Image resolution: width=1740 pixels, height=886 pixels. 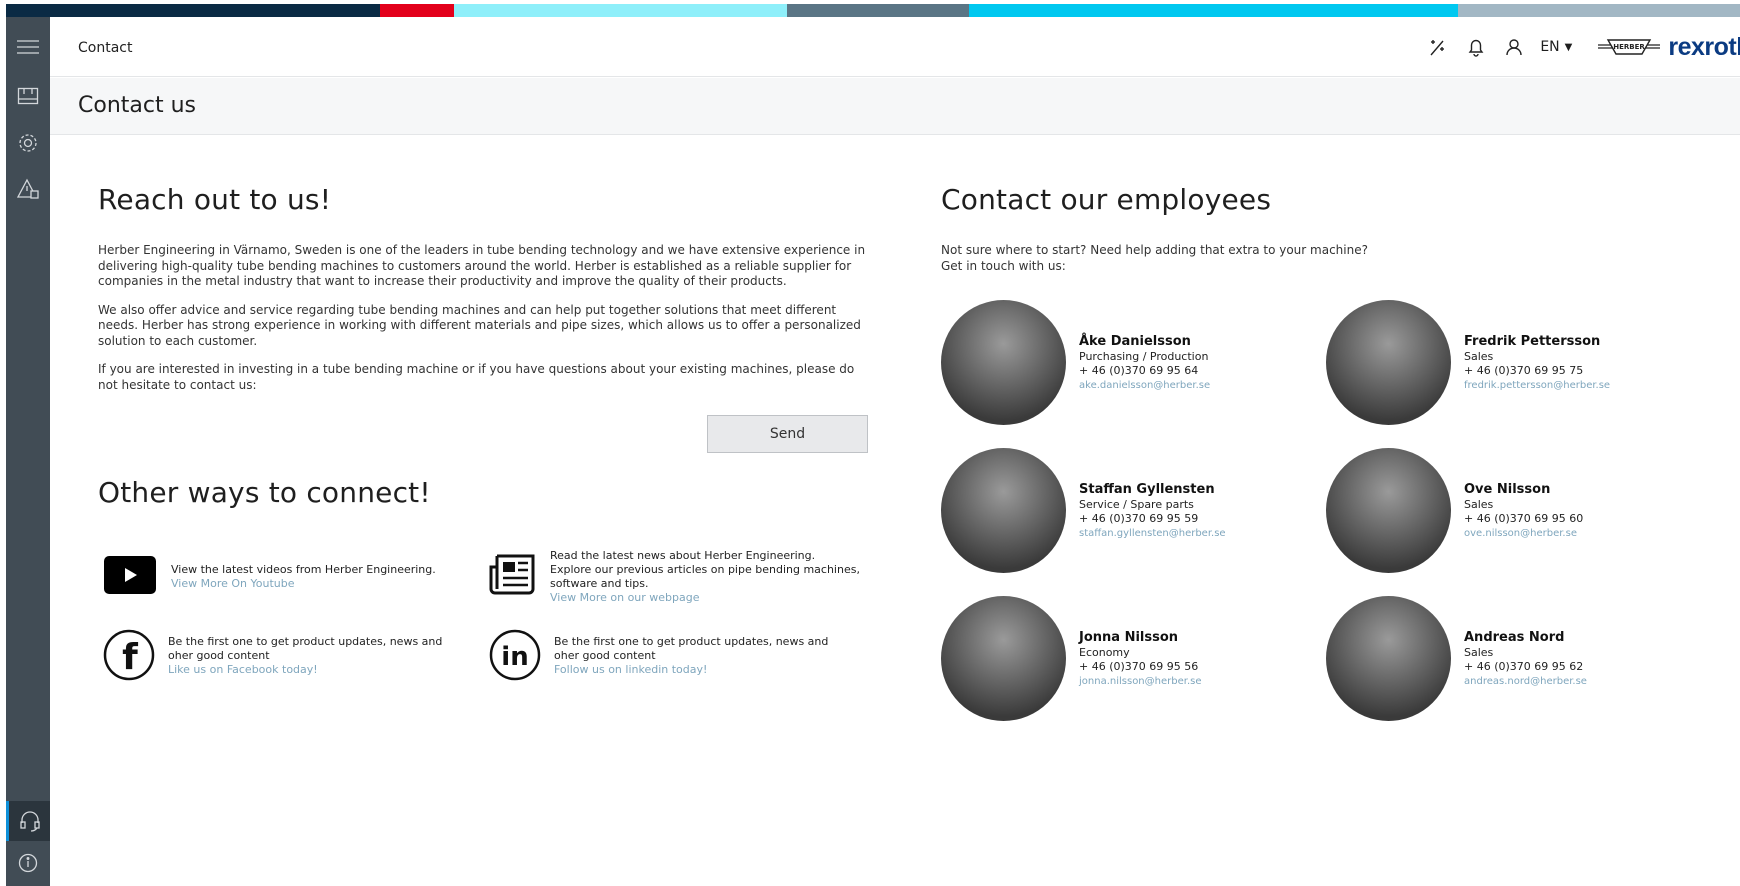 What do you see at coordinates (1104, 652) in the screenshot?
I see `employee-role: Economy` at bounding box center [1104, 652].